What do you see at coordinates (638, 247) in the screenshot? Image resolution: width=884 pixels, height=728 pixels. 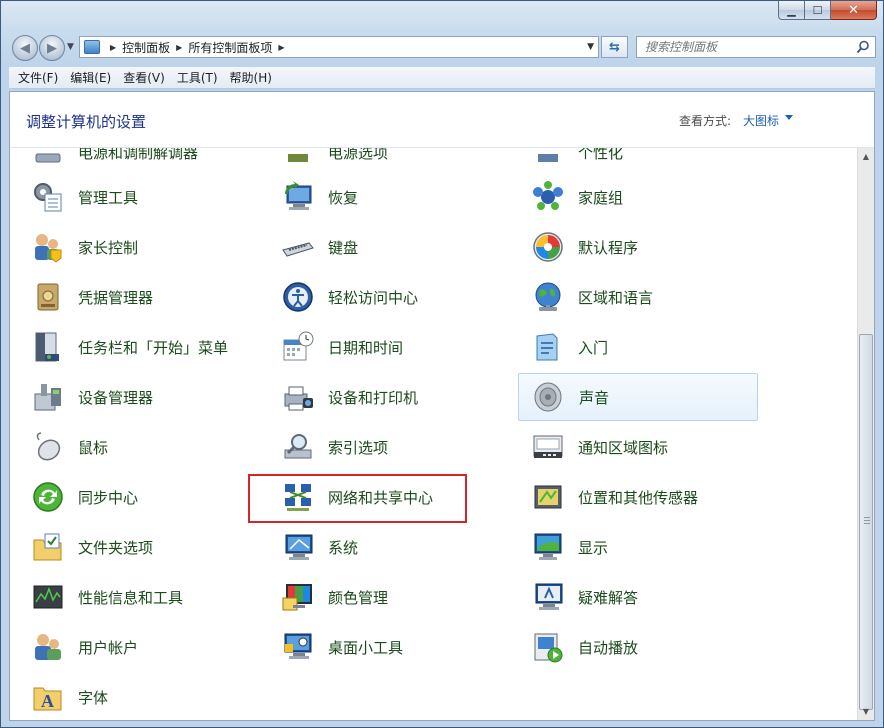 I see `item-default-programs: 默认程序` at bounding box center [638, 247].